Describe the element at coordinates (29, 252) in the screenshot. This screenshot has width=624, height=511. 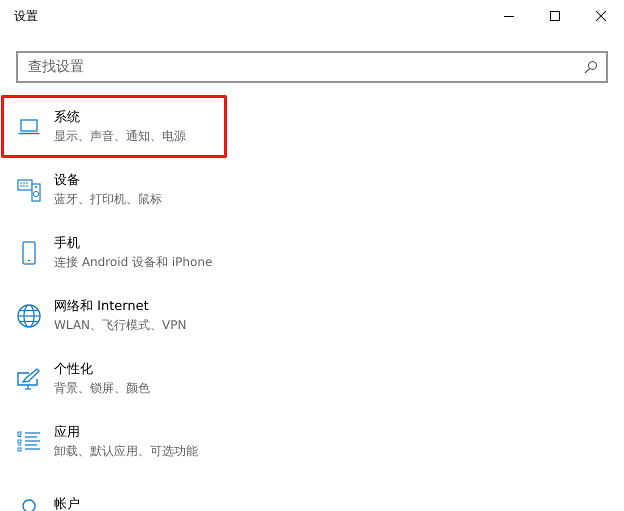
I see `phone-icon` at that location.